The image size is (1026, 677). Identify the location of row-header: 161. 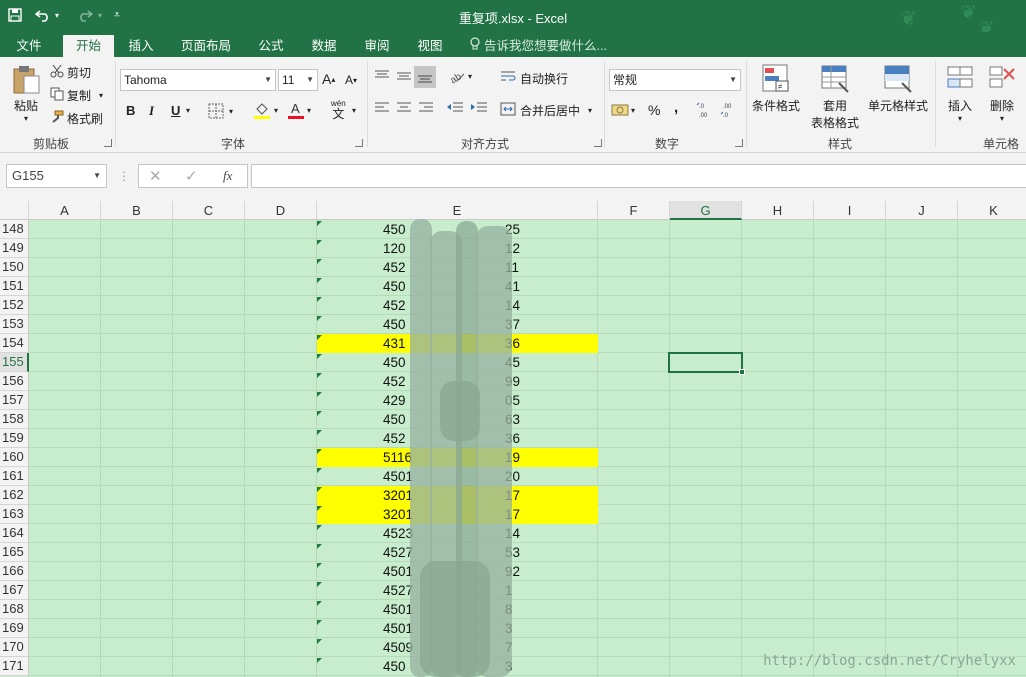
(14, 476).